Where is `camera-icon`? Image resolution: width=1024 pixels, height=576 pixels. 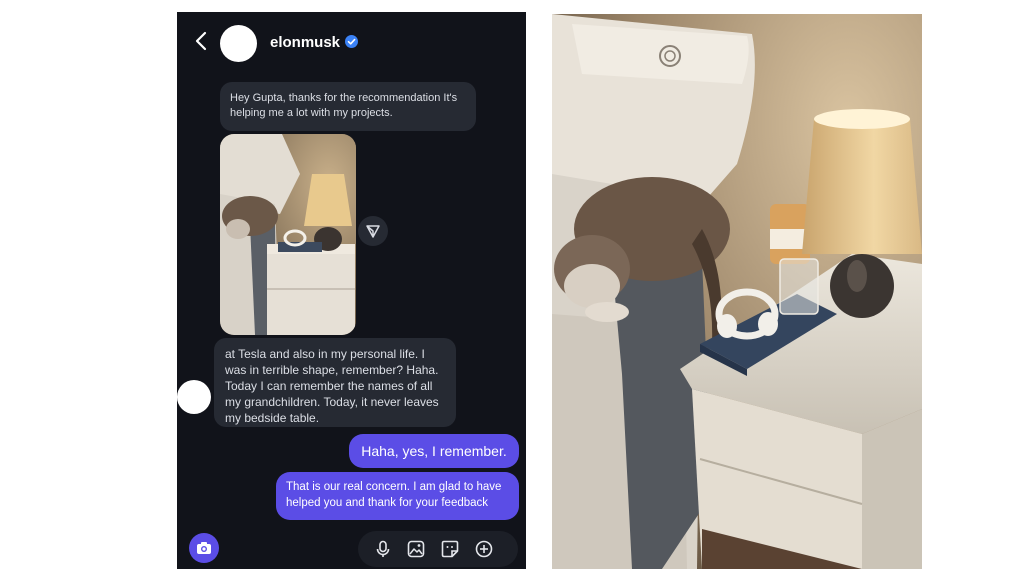 camera-icon is located at coordinates (204, 548).